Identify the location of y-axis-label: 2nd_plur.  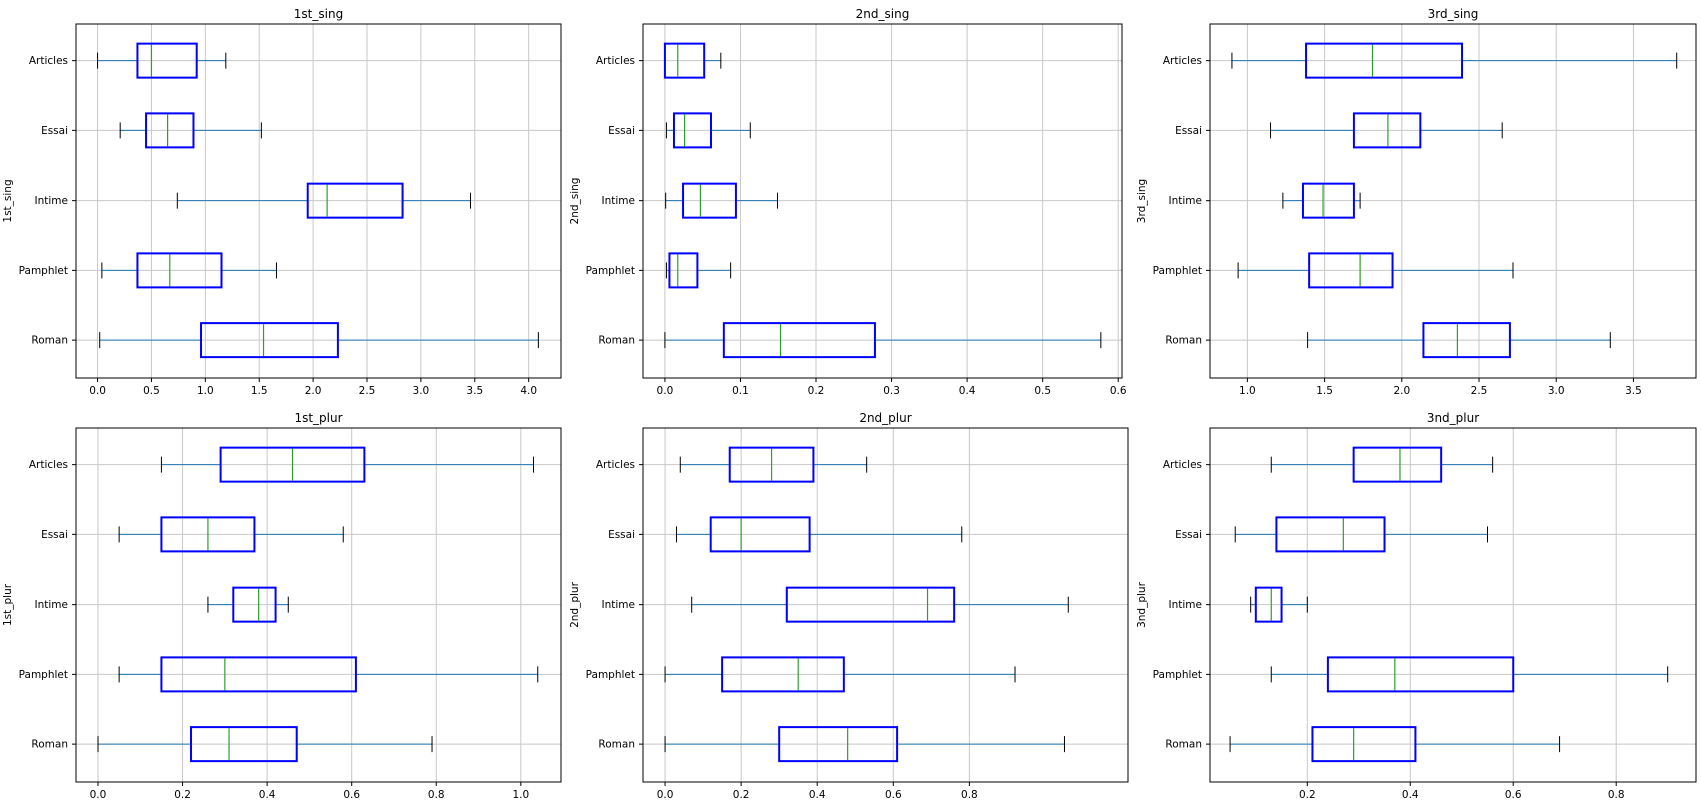
(575, 604).